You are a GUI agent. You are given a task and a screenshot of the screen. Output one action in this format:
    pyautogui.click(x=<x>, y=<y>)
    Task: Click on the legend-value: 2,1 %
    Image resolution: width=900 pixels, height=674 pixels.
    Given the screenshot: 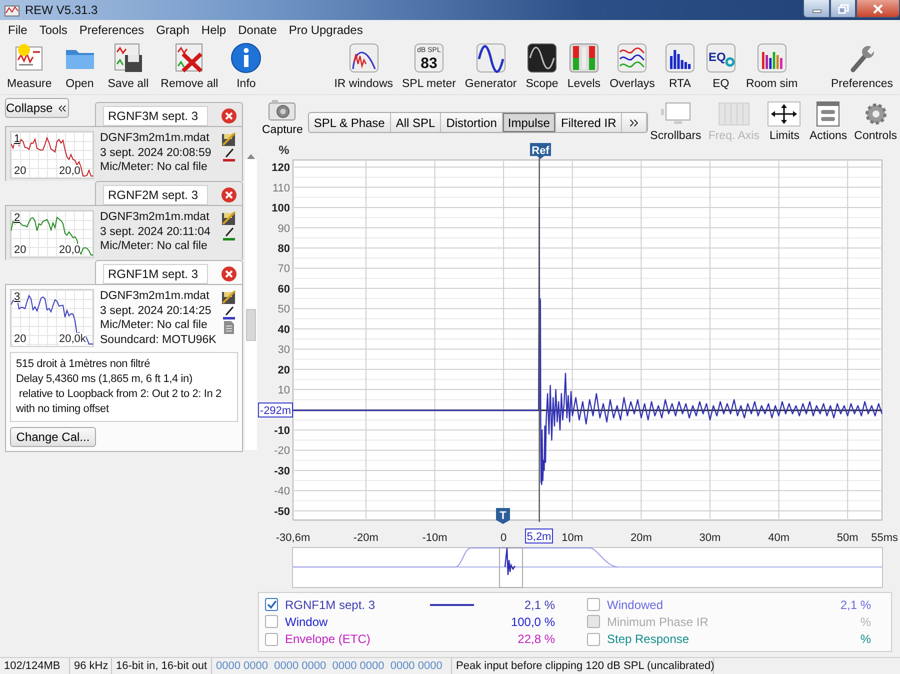 What is the action you would take?
    pyautogui.click(x=539, y=605)
    